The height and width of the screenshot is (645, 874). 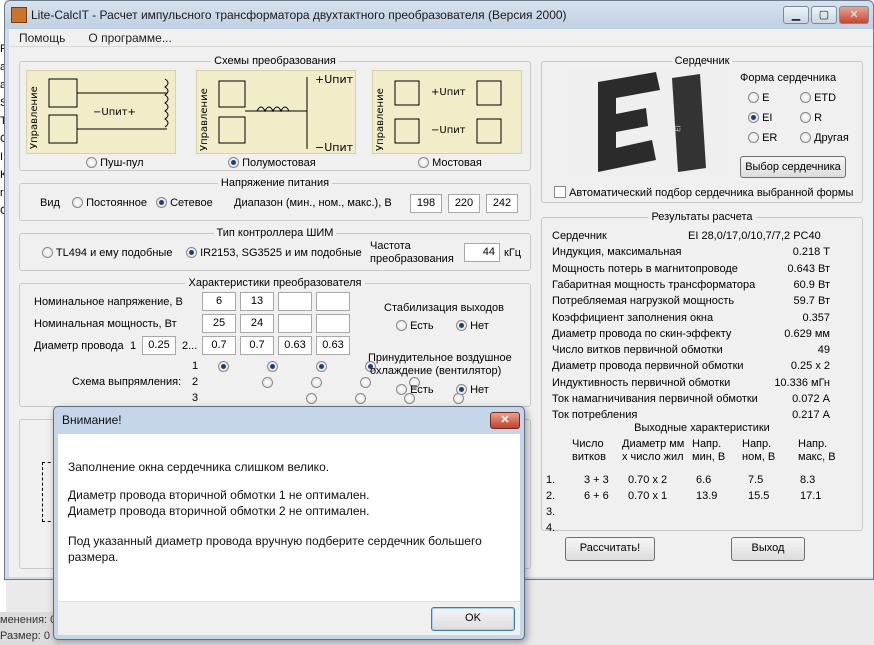 What do you see at coordinates (805, 137) in the screenshot?
I see `shape-other-radio` at bounding box center [805, 137].